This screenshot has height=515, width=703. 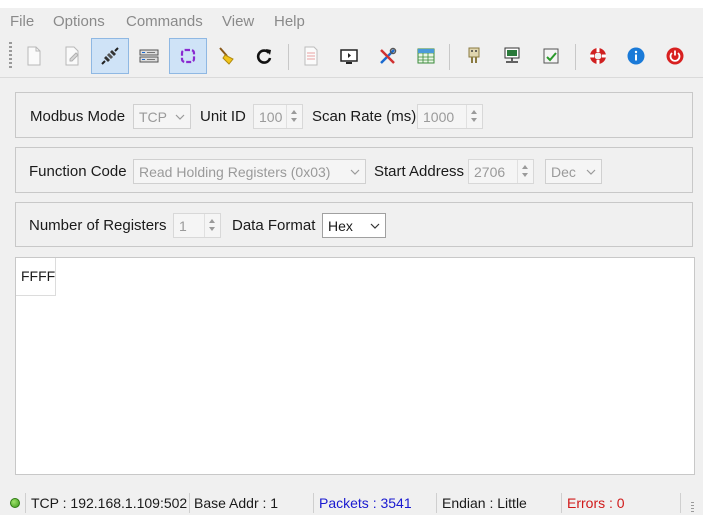 What do you see at coordinates (439, 117) in the screenshot?
I see `scan-rate-value: 1000` at bounding box center [439, 117].